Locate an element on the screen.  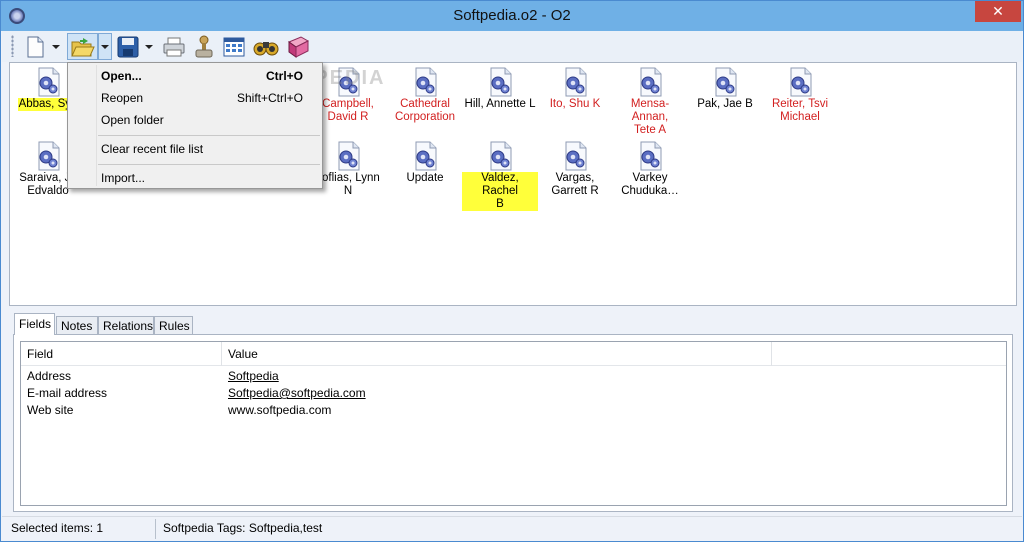
list-item: Update is located at coordinates (425, 163).